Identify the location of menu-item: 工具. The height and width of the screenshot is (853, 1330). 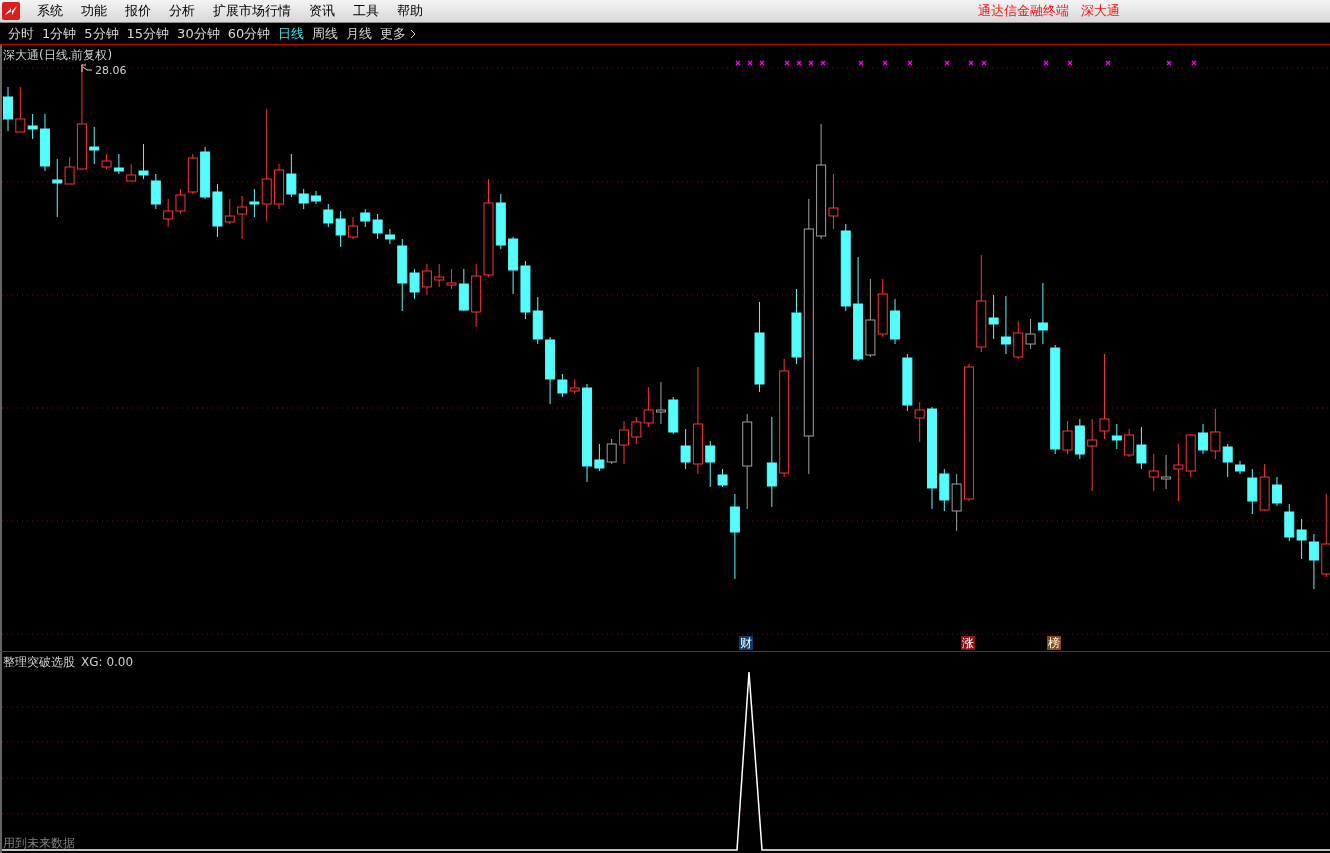
(366, 11).